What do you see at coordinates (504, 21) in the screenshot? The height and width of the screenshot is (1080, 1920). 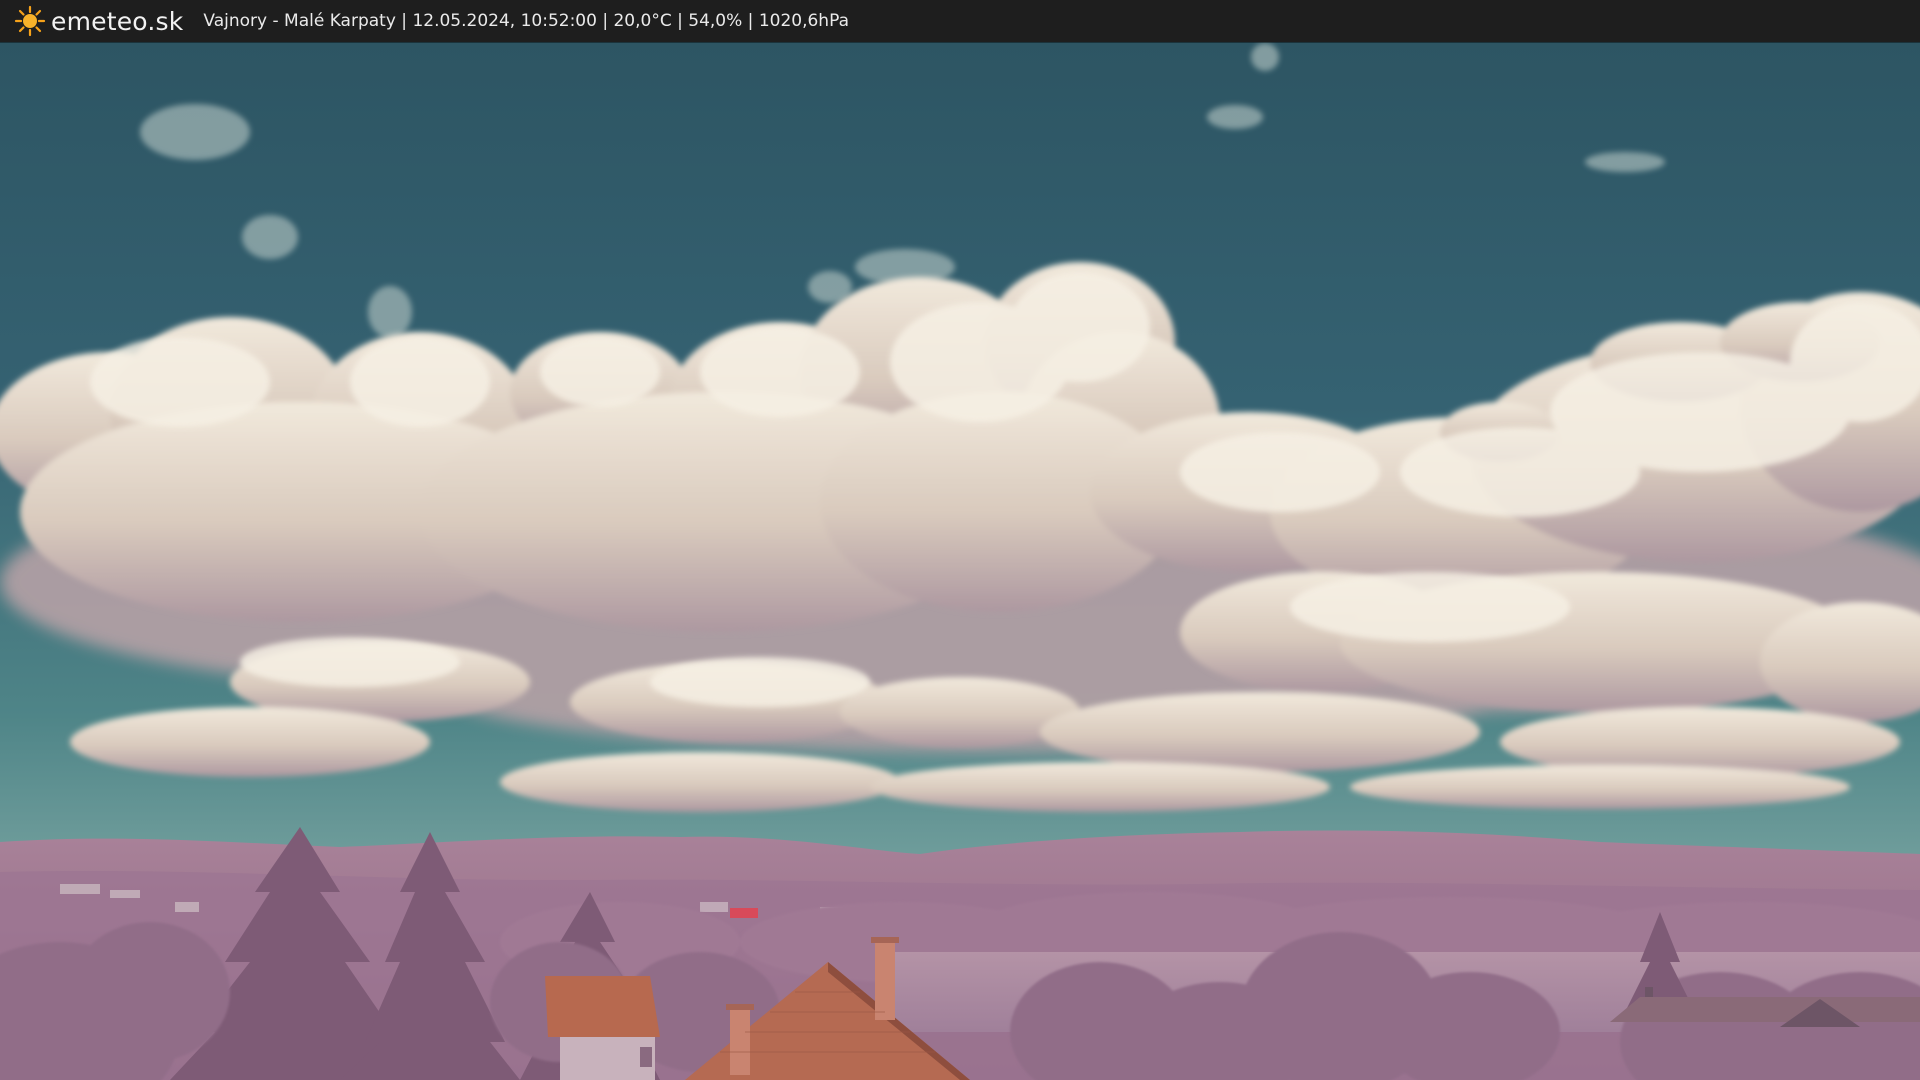 I see `datetime-label: 12.05.2024, 10:52:00` at bounding box center [504, 21].